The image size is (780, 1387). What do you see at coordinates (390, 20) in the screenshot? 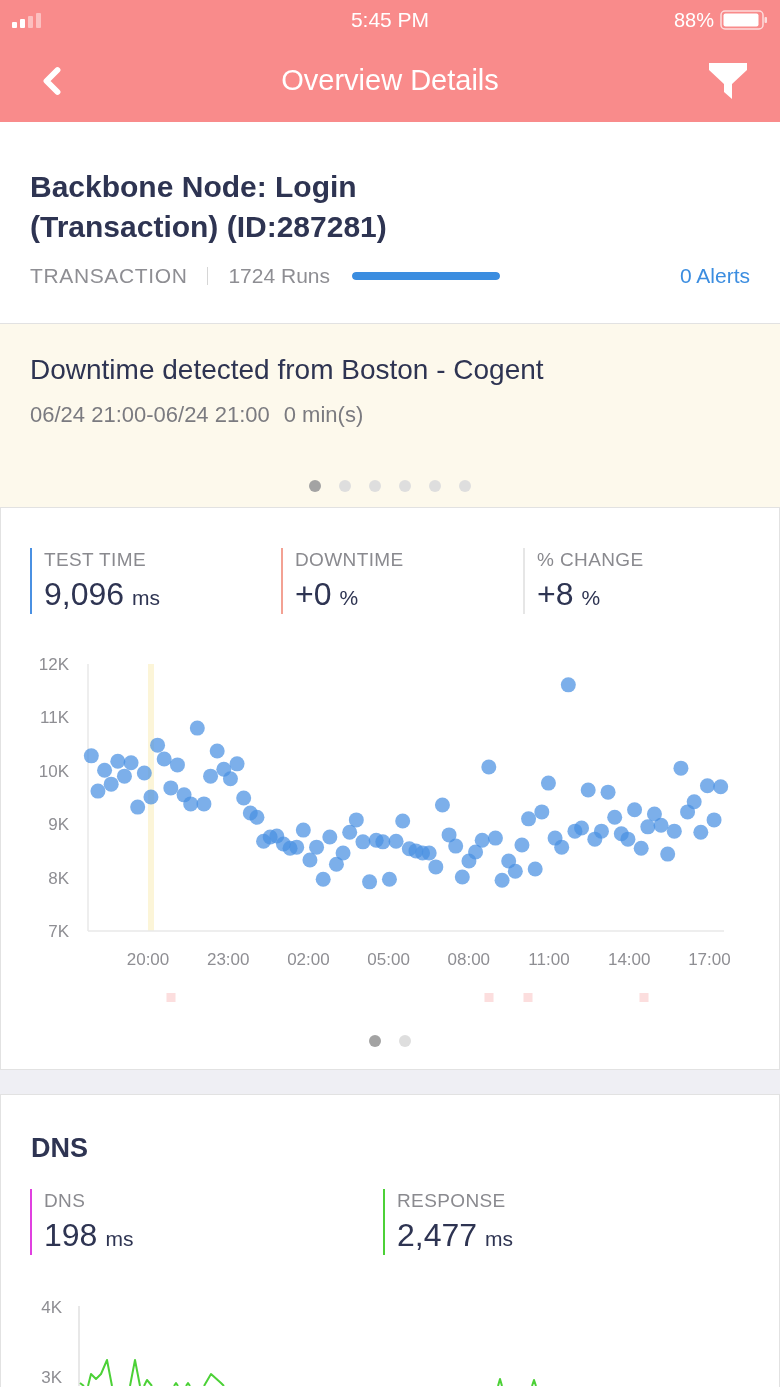
I see `status-time: 5:45 PM` at bounding box center [390, 20].